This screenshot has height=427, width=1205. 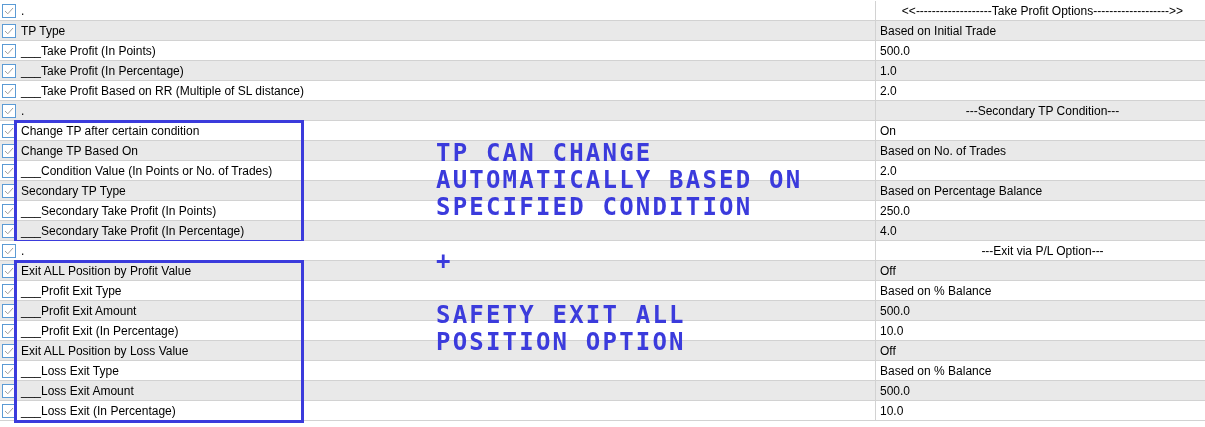 What do you see at coordinates (1042, 110) in the screenshot?
I see `section-heading: ---Secondary TP Condition---` at bounding box center [1042, 110].